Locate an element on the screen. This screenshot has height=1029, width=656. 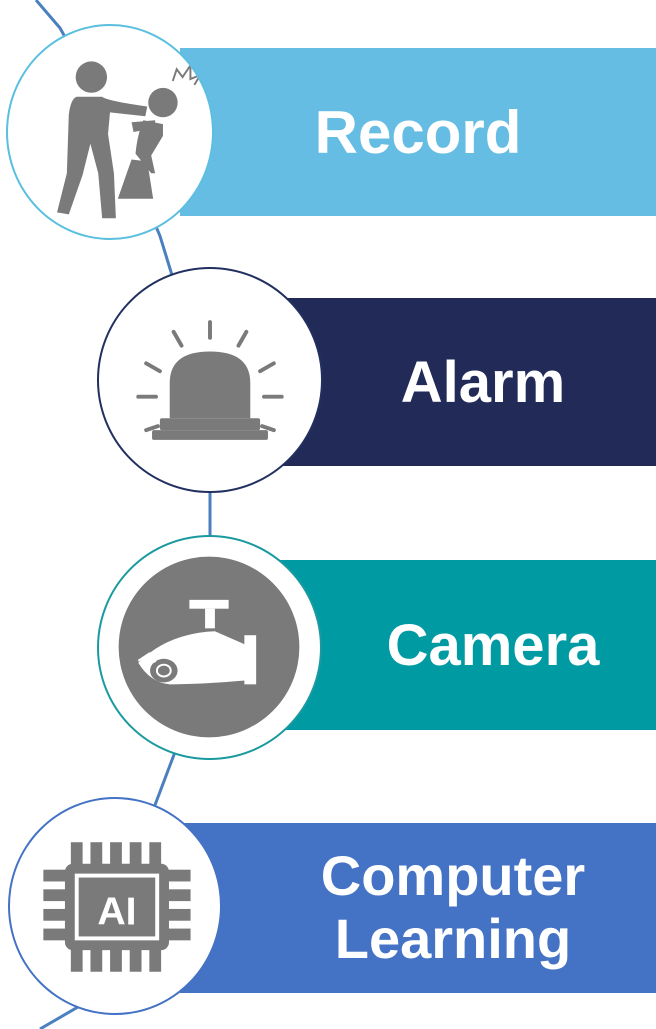
ai-chip-icon: AI is located at coordinates (117, 907).